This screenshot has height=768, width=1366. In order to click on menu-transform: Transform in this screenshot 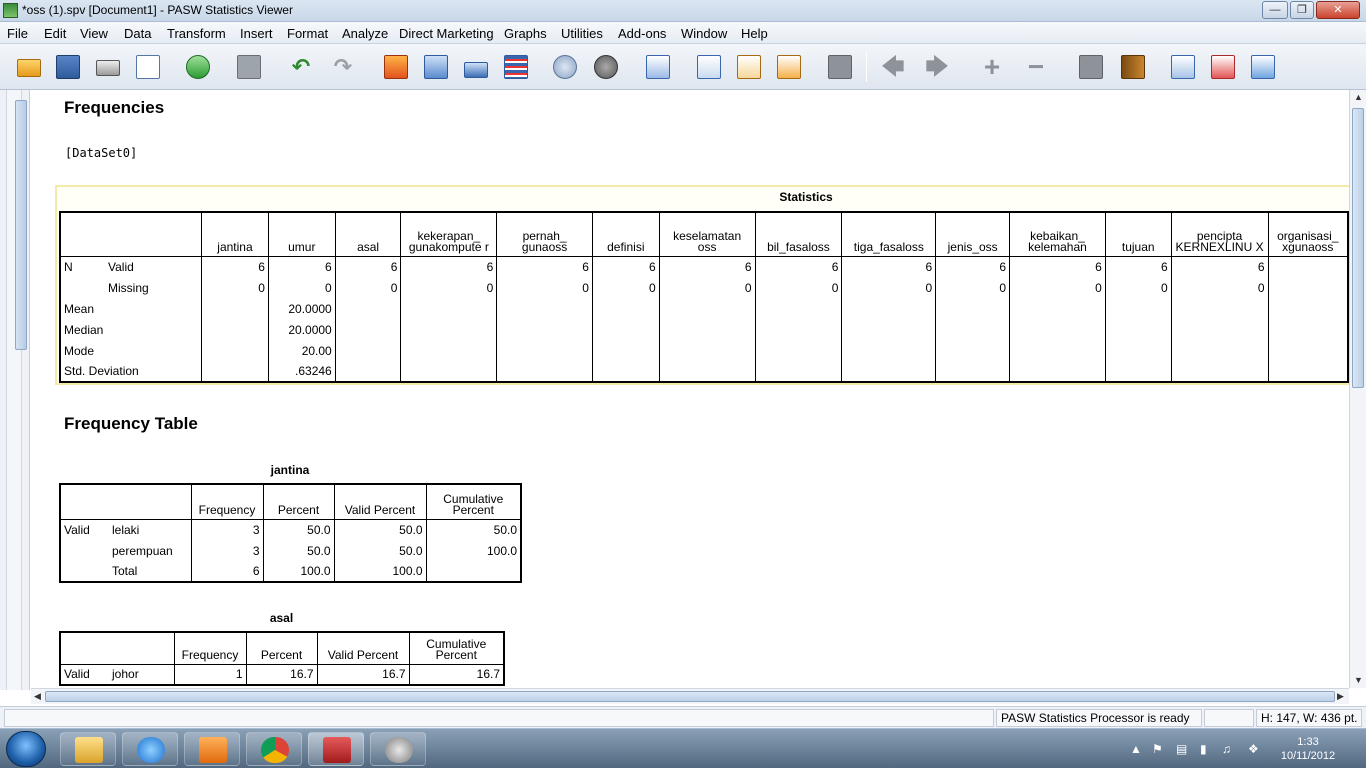, I will do `click(196, 33)`.